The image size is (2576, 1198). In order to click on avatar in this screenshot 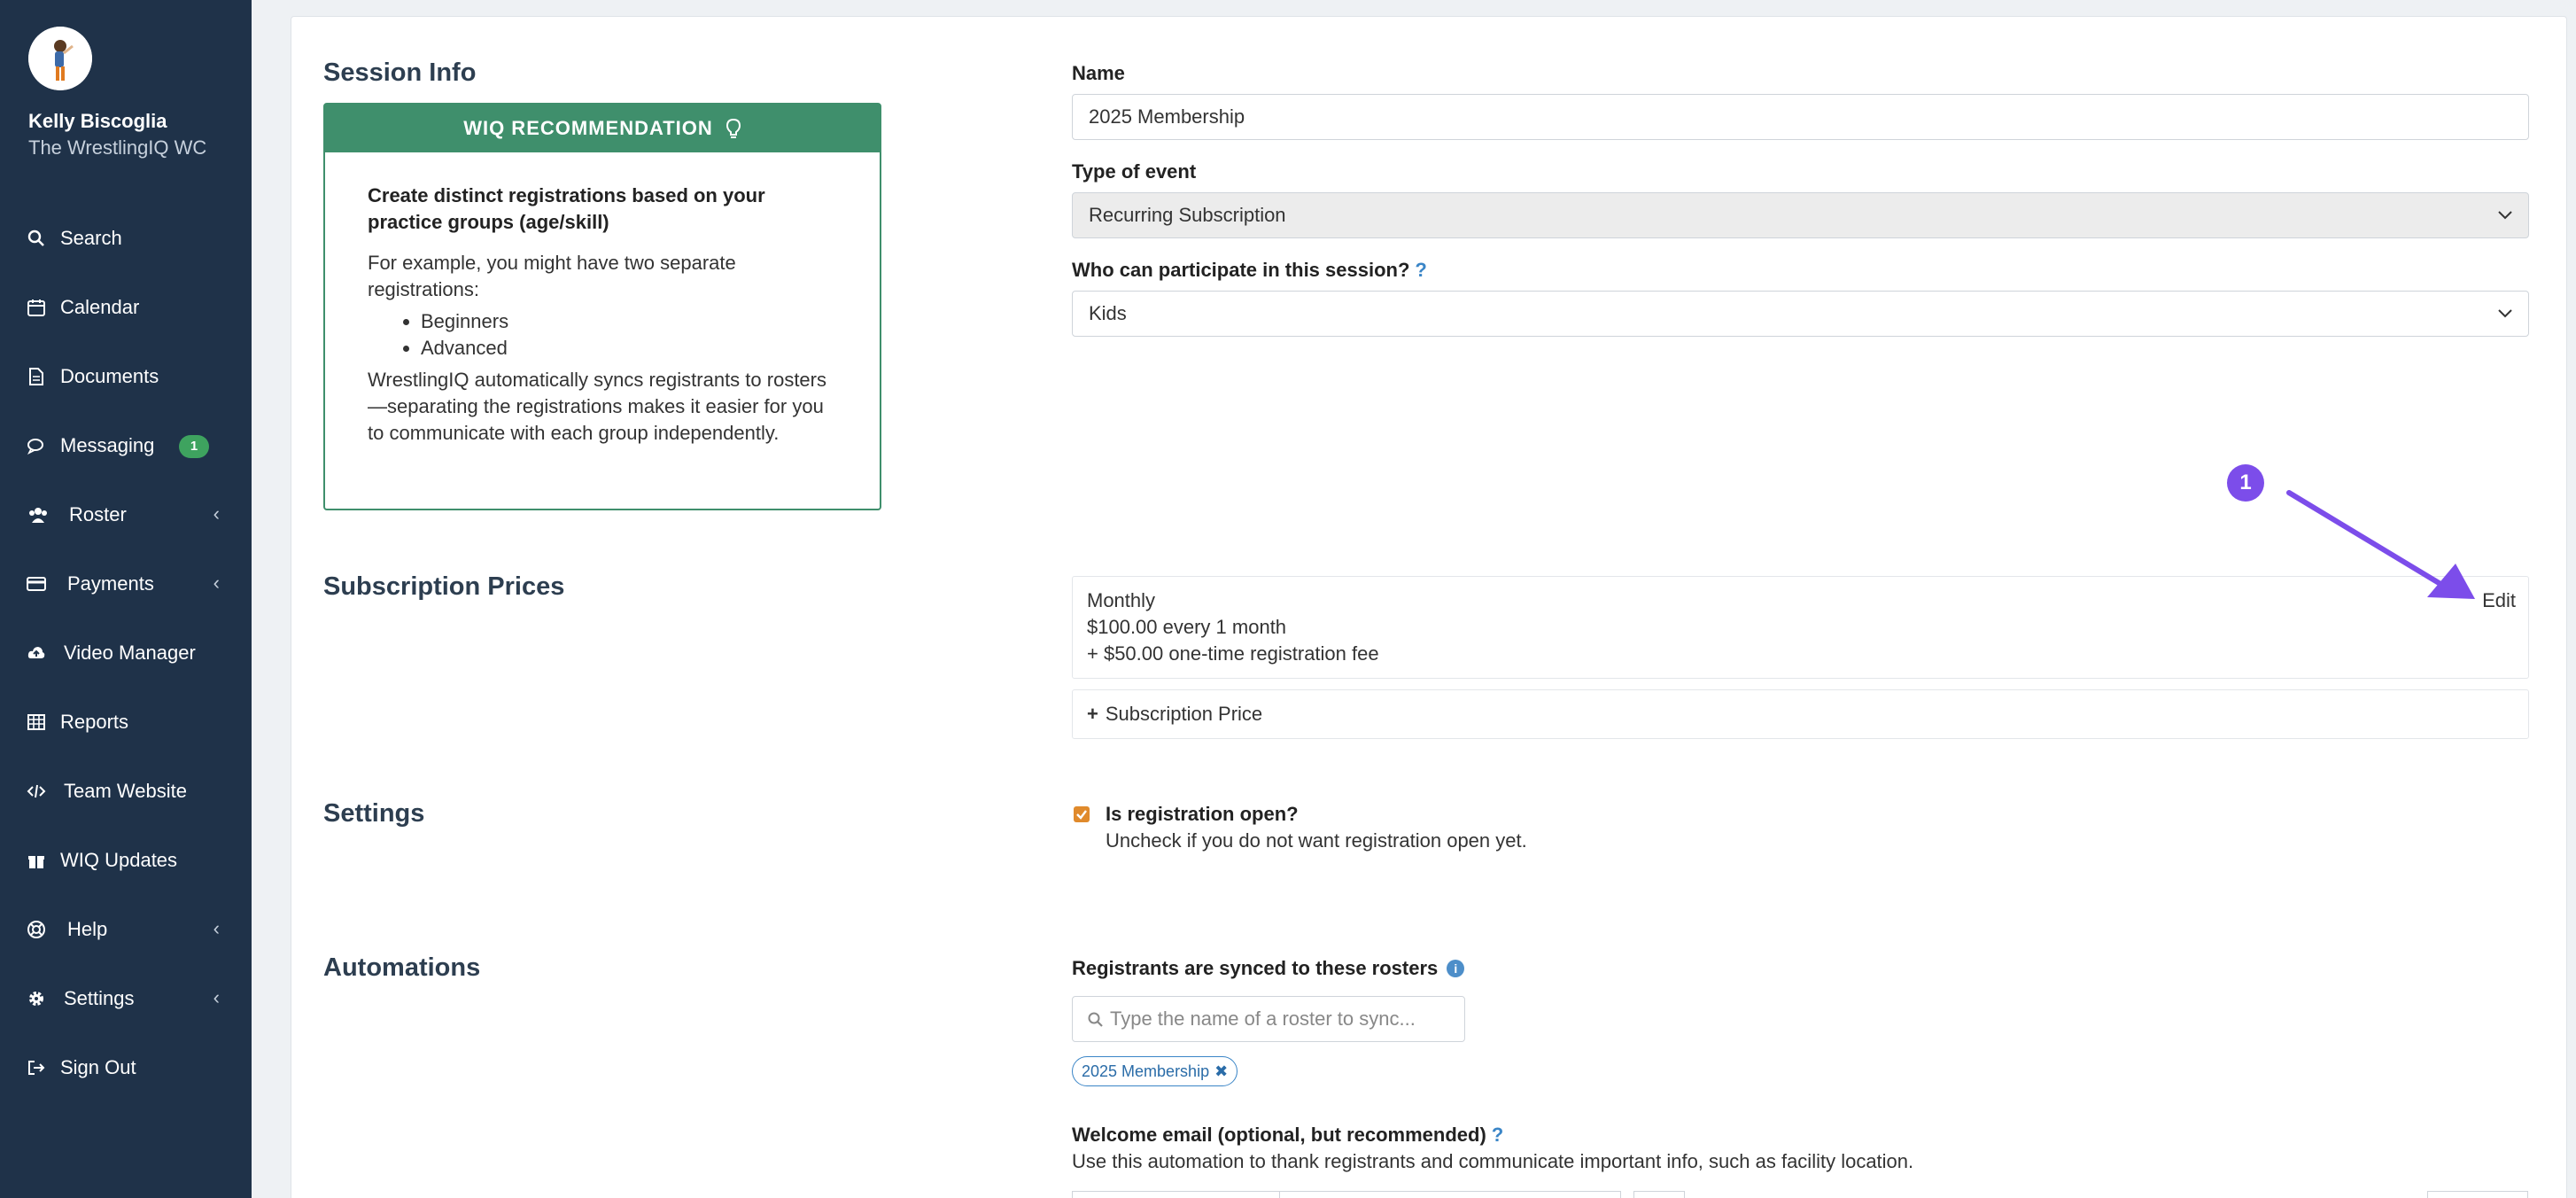, I will do `click(60, 58)`.